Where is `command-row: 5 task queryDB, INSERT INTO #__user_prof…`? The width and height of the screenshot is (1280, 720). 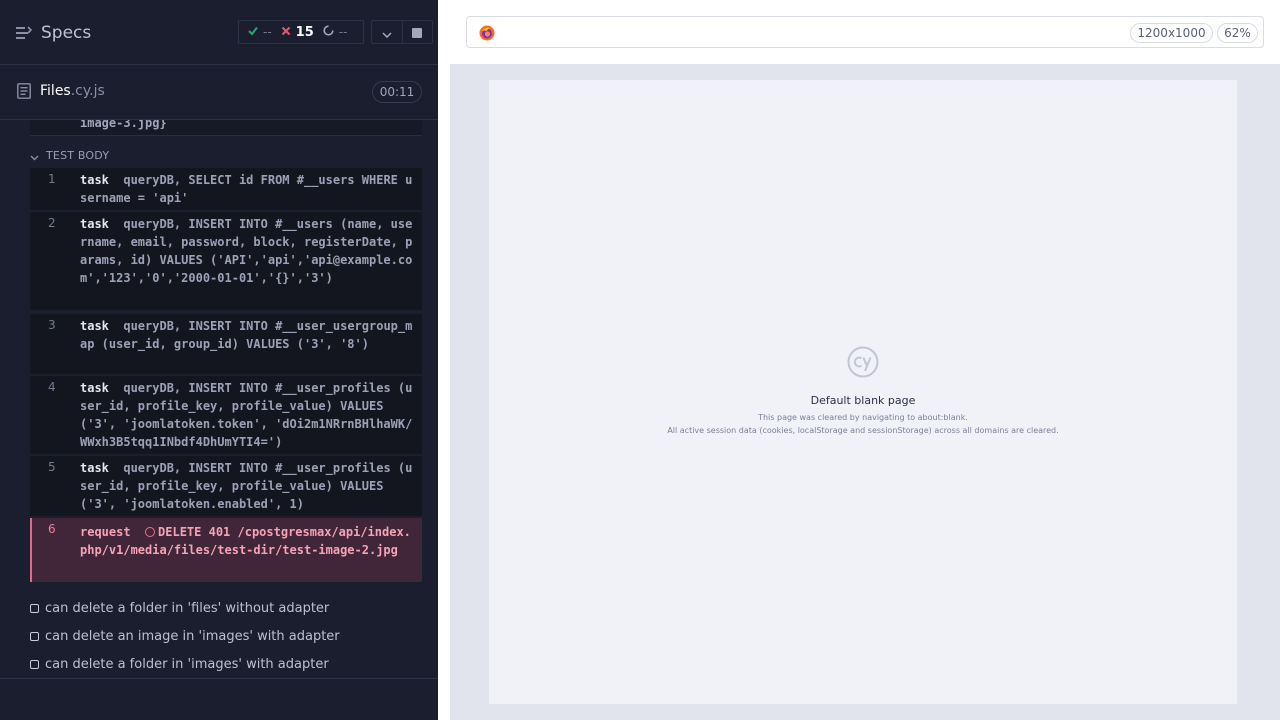
command-row: 5 task queryDB, INSERT INTO #__user_prof… is located at coordinates (226, 486).